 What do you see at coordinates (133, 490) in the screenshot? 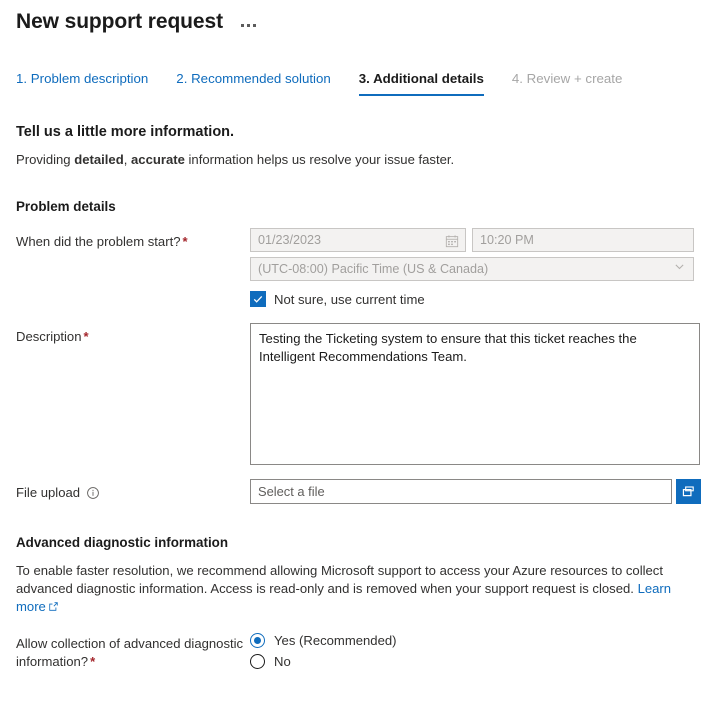
I see `label-file-upload: File upload` at bounding box center [133, 490].